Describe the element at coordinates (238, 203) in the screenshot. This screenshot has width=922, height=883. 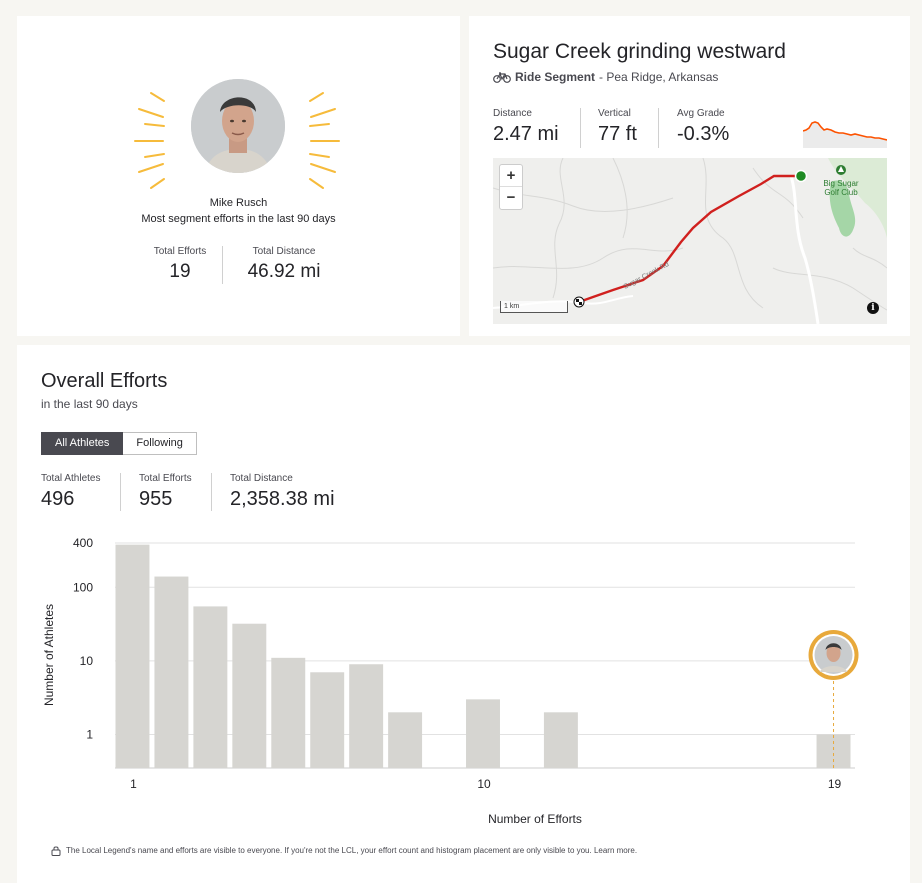
I see `legend-athlete-name: Mike Rusch` at that location.